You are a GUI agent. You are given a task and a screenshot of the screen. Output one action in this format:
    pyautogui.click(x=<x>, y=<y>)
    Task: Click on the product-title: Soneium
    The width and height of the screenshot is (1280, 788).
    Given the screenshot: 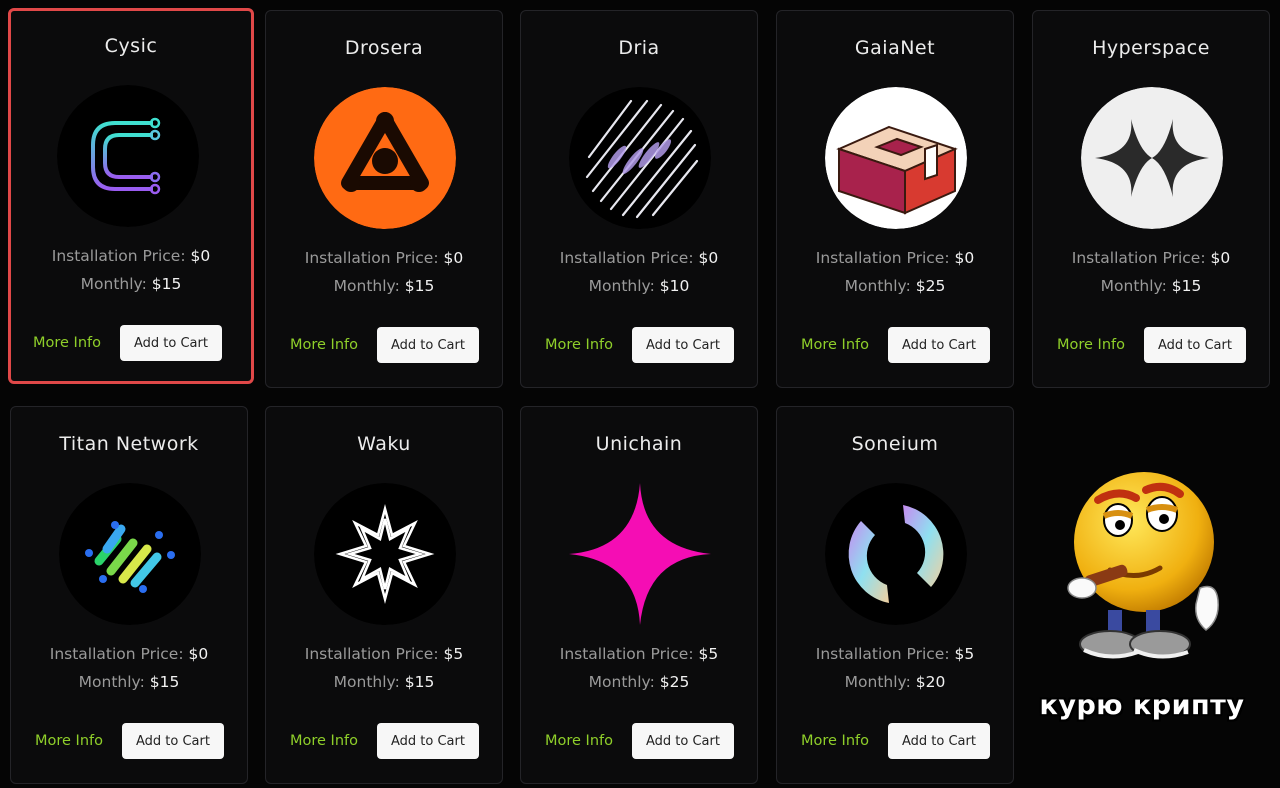 What is the action you would take?
    pyautogui.click(x=895, y=444)
    